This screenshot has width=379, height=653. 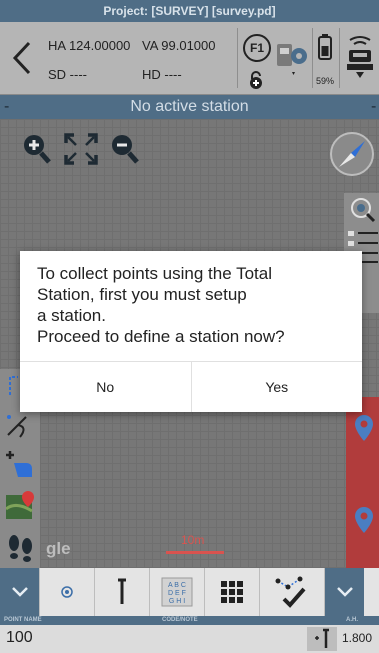 I want to click on measure-check-icon, so click(x=290, y=592).